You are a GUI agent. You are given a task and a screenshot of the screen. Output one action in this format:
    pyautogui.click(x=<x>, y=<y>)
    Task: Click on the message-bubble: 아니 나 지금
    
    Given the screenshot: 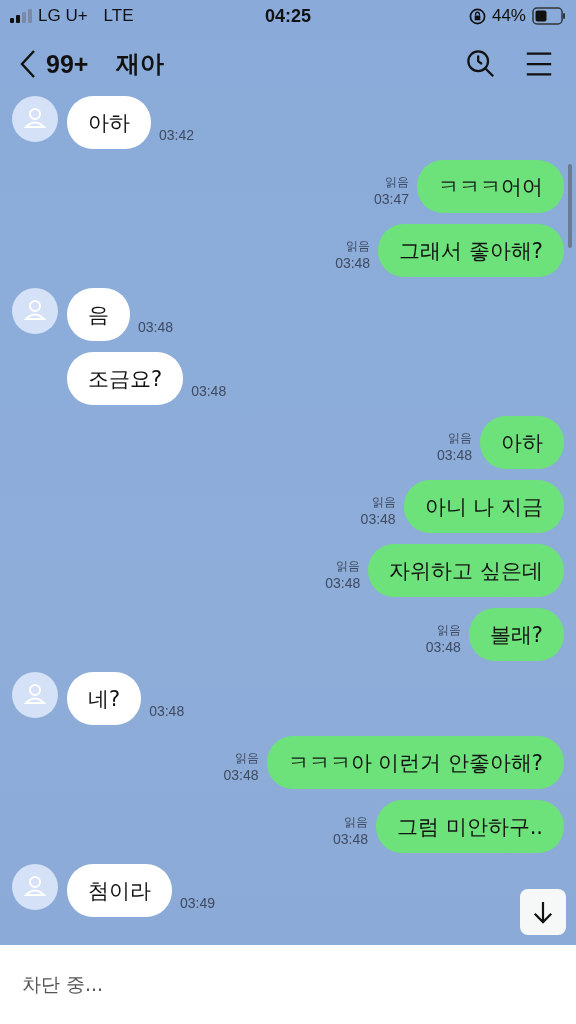 What is the action you would take?
    pyautogui.click(x=483, y=506)
    